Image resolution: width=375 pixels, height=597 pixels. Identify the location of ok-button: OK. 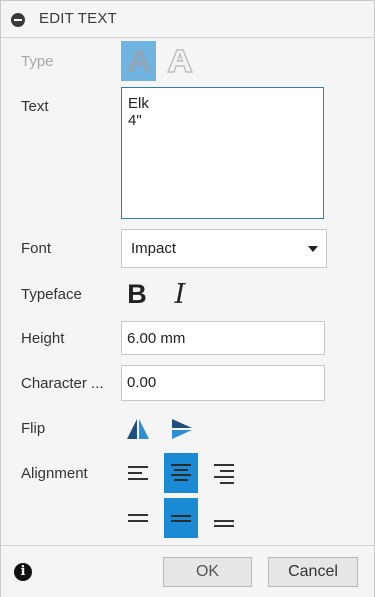
(207, 572).